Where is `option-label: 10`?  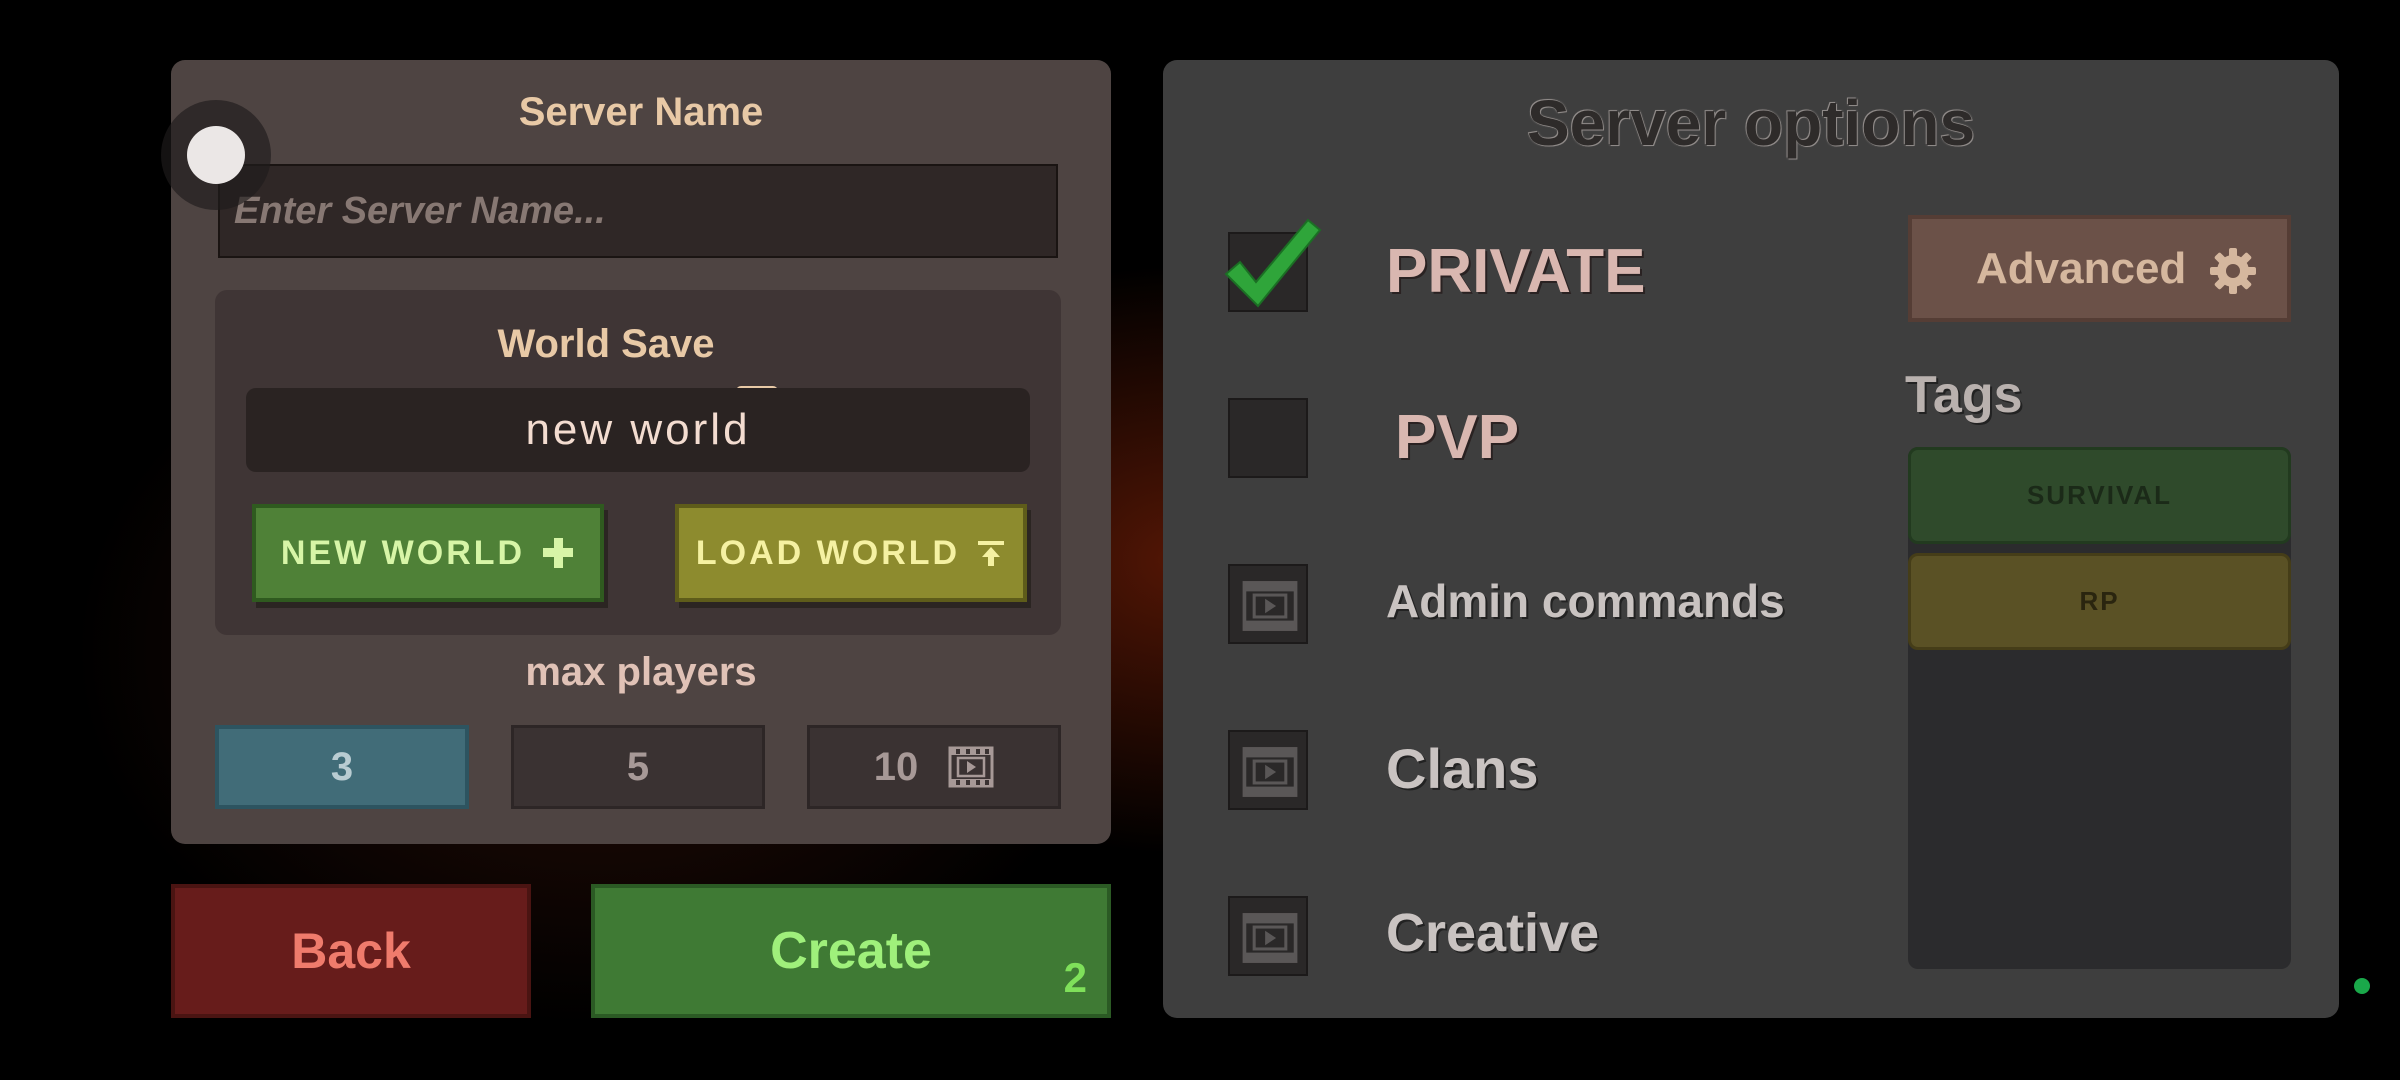
option-label: 10 is located at coordinates (896, 766).